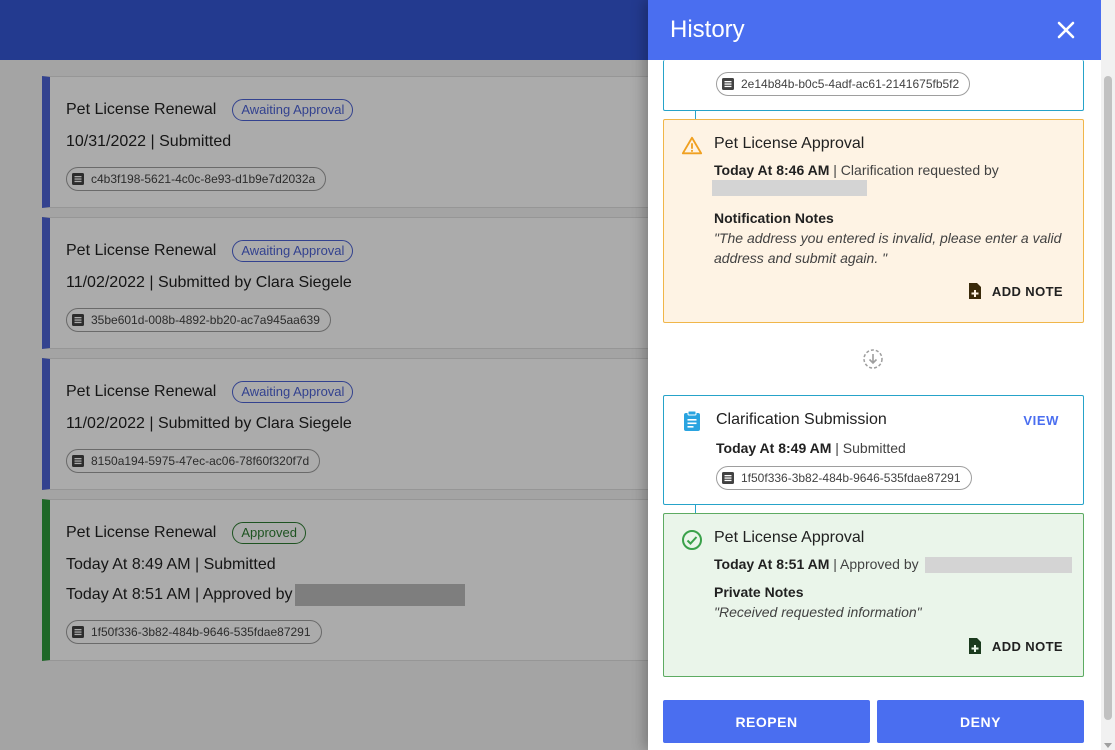  What do you see at coordinates (851, 478) in the screenshot?
I see `id-text: 1f50f336-3b82-484b-9646-535fdae87291` at bounding box center [851, 478].